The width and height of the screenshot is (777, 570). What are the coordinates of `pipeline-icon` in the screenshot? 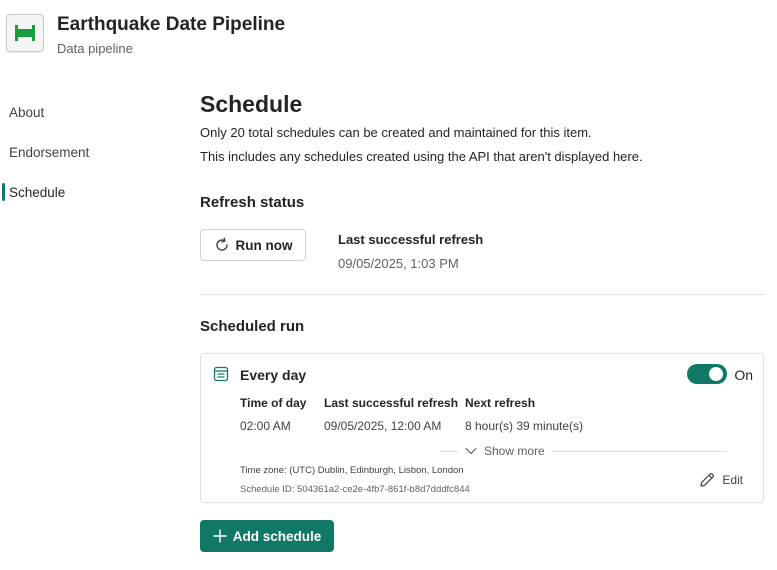 It's located at (25, 33).